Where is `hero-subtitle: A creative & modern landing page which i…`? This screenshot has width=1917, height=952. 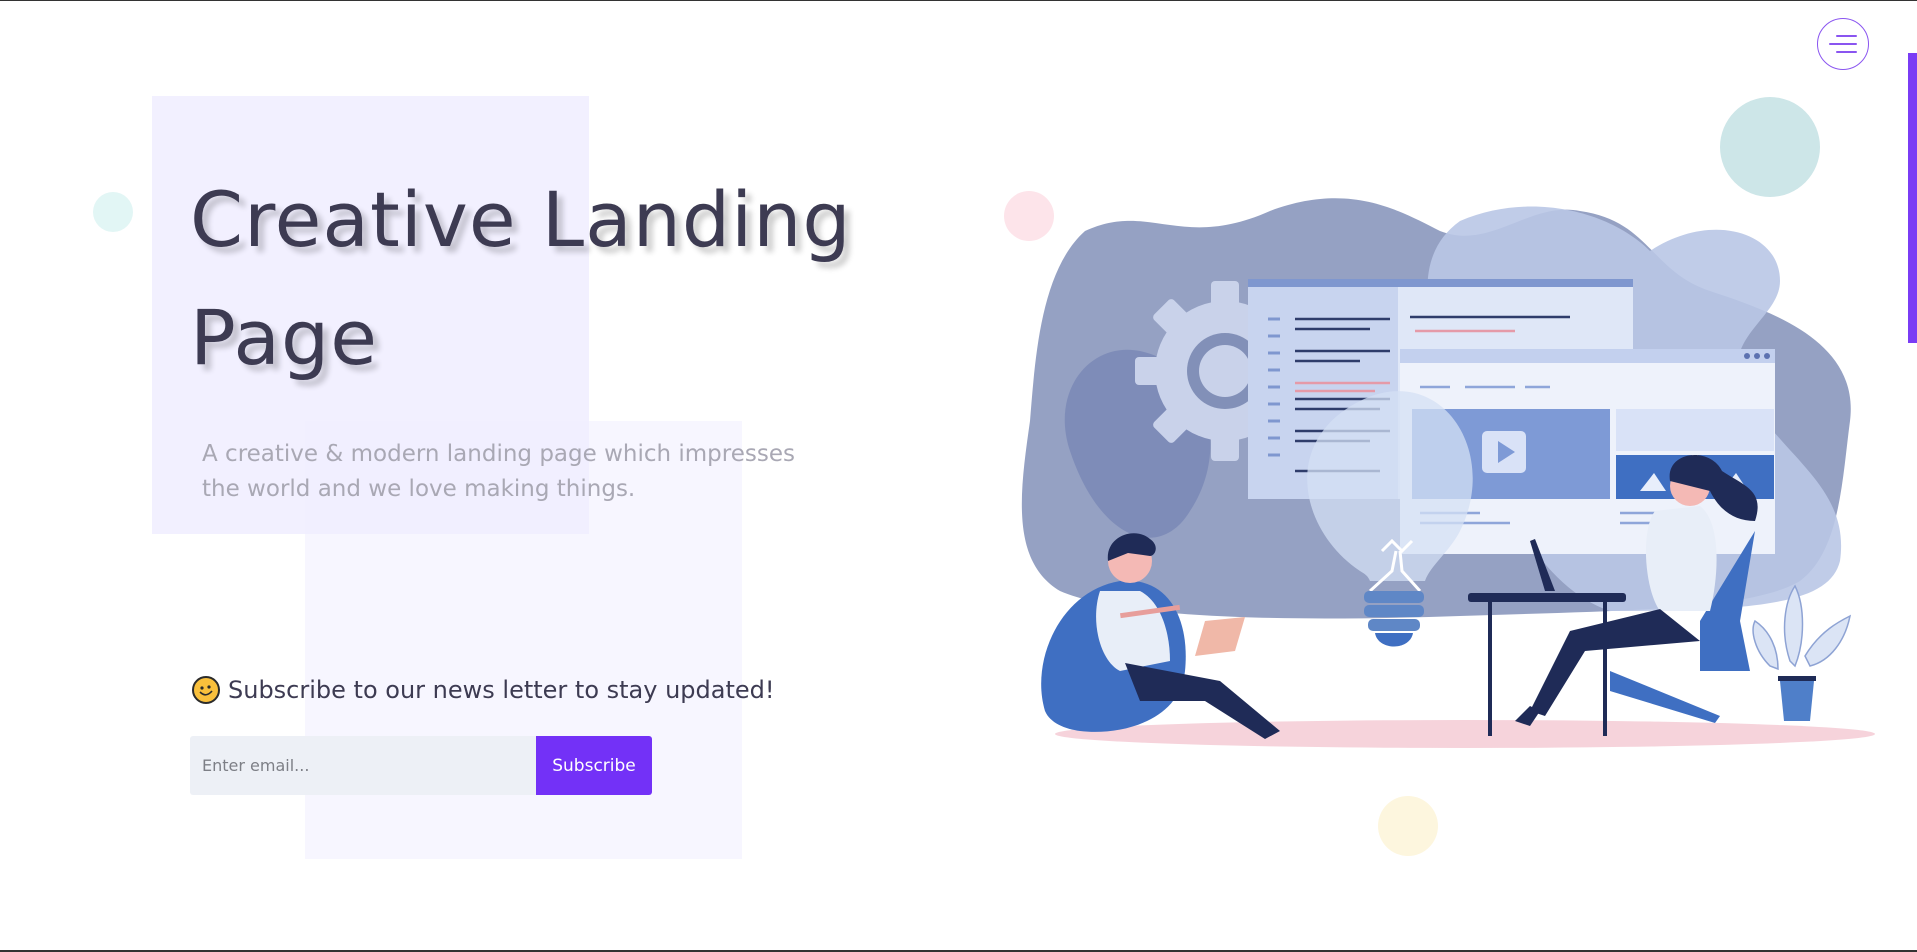
hero-subtitle: A creative & modern landing page which i… is located at coordinates (498, 471).